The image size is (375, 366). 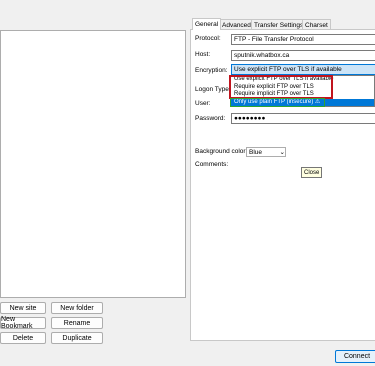 What do you see at coordinates (77, 323) in the screenshot?
I see `rename-button: Rename` at bounding box center [77, 323].